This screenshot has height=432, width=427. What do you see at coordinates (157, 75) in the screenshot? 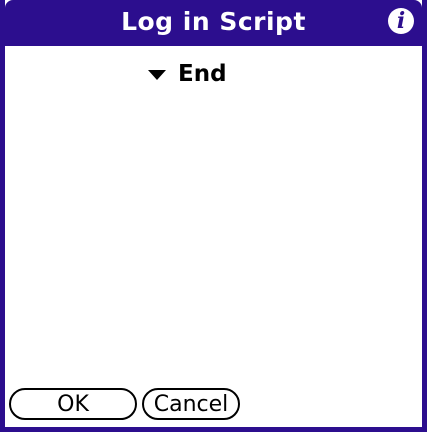
I see `dropdown-triangle-icon` at bounding box center [157, 75].